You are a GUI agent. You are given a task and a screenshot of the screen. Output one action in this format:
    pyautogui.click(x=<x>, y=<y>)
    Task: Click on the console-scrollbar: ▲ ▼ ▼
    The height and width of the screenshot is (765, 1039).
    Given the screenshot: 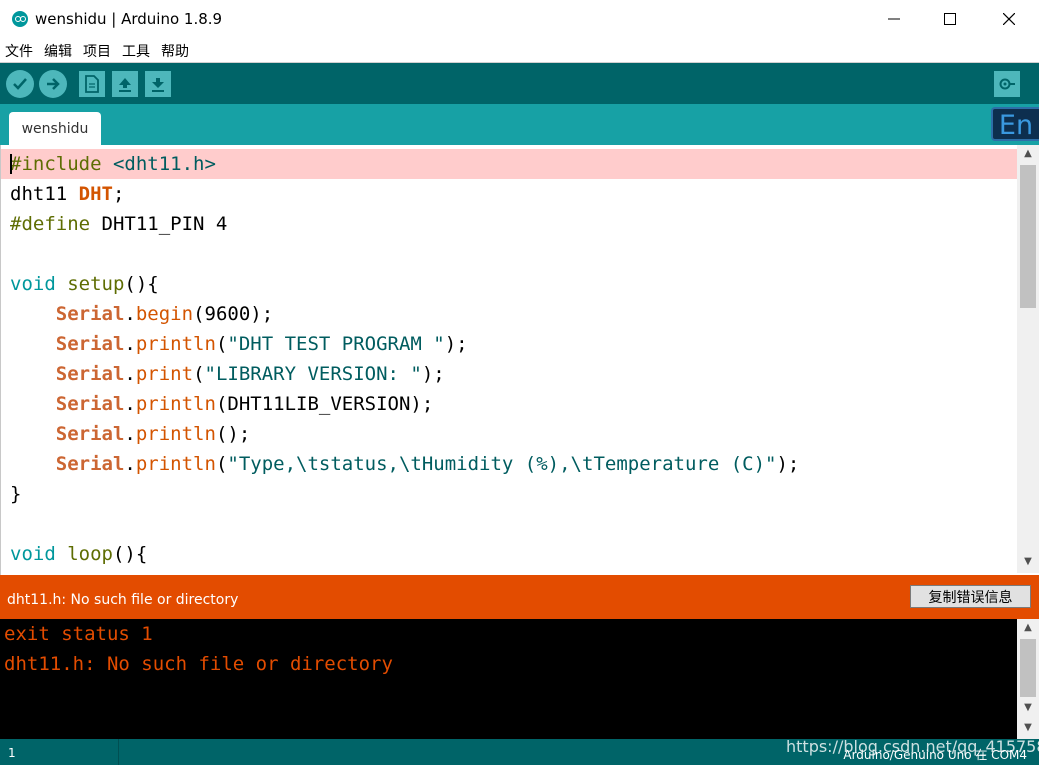 What is the action you would take?
    pyautogui.click(x=1028, y=679)
    